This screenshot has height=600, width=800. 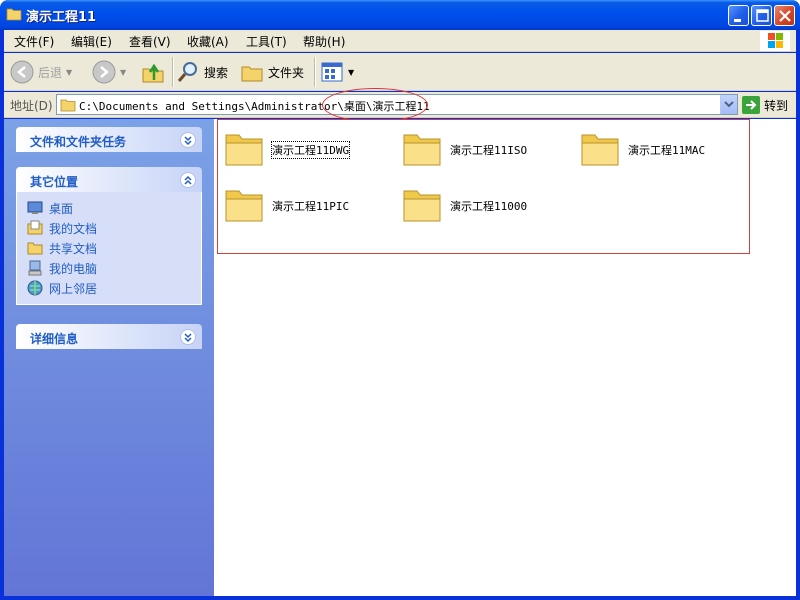 What do you see at coordinates (216, 72) in the screenshot?
I see `search-label: 搜索` at bounding box center [216, 72].